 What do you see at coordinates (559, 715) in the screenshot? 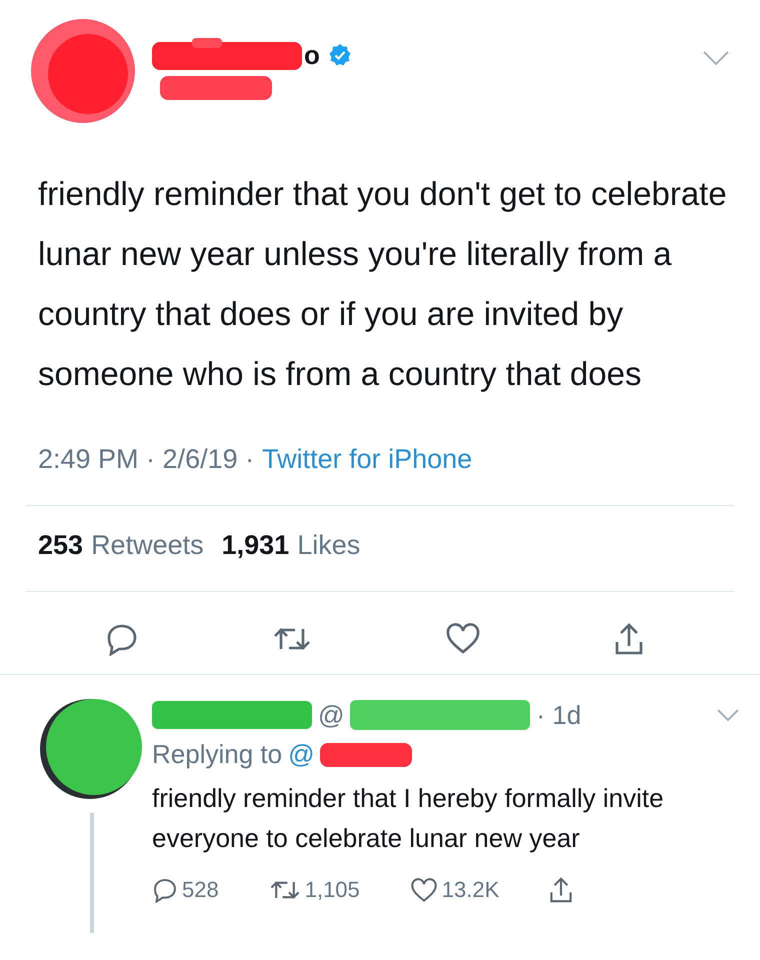
I see `reply-age: · 1d` at bounding box center [559, 715].